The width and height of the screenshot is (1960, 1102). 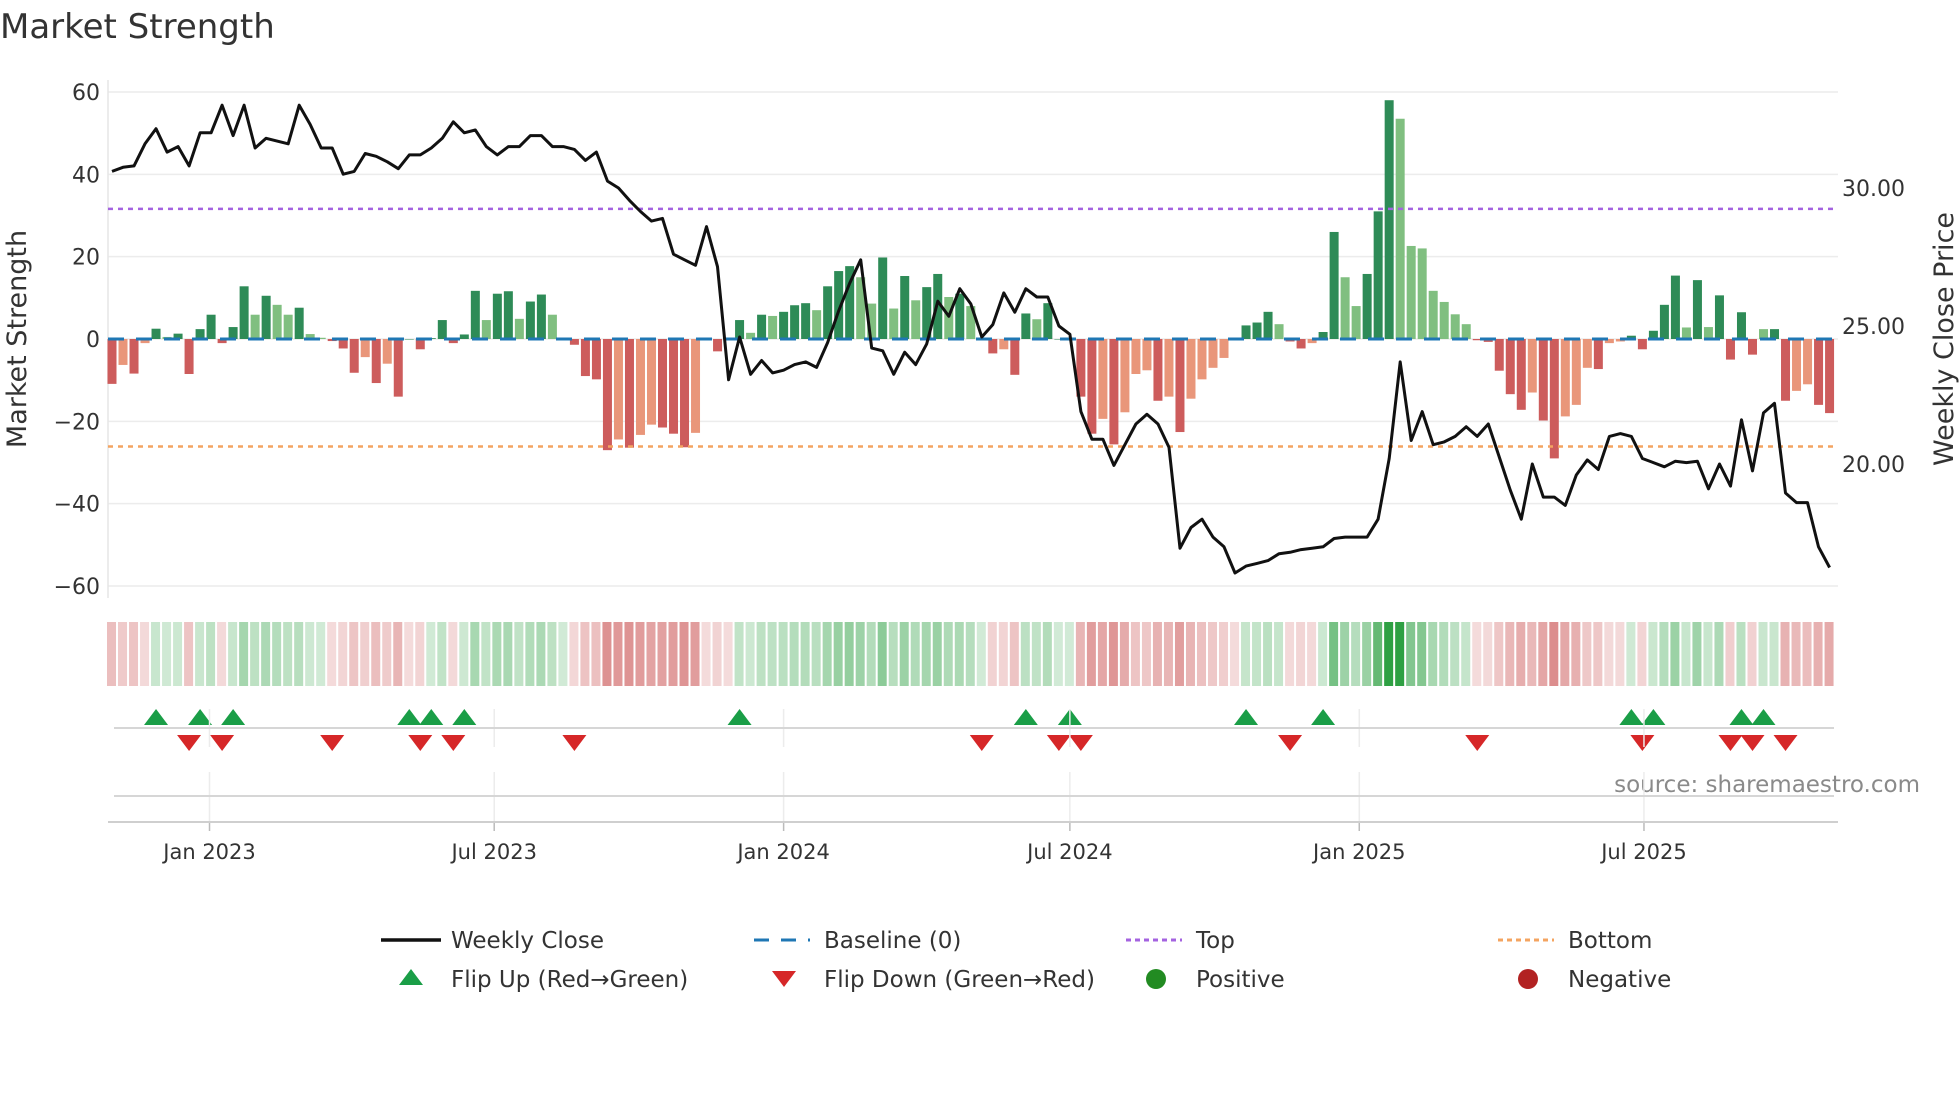 What do you see at coordinates (1528, 979) in the screenshot?
I see `circle-negative-icon` at bounding box center [1528, 979].